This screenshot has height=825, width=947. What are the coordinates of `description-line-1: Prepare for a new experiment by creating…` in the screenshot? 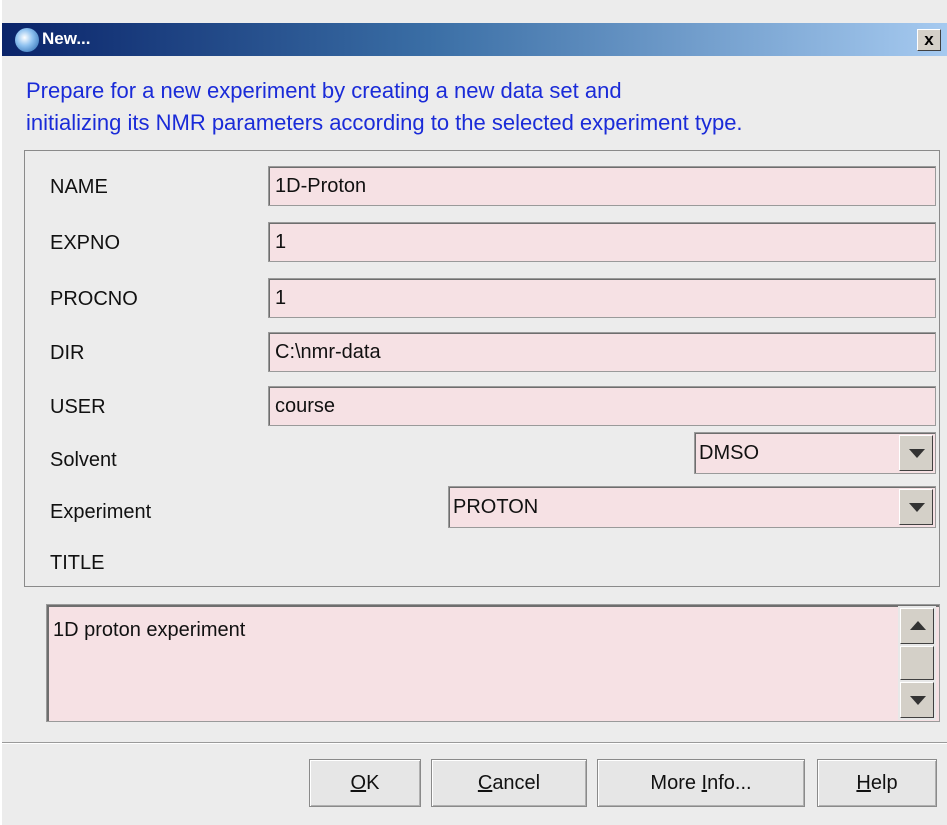 It's located at (324, 90).